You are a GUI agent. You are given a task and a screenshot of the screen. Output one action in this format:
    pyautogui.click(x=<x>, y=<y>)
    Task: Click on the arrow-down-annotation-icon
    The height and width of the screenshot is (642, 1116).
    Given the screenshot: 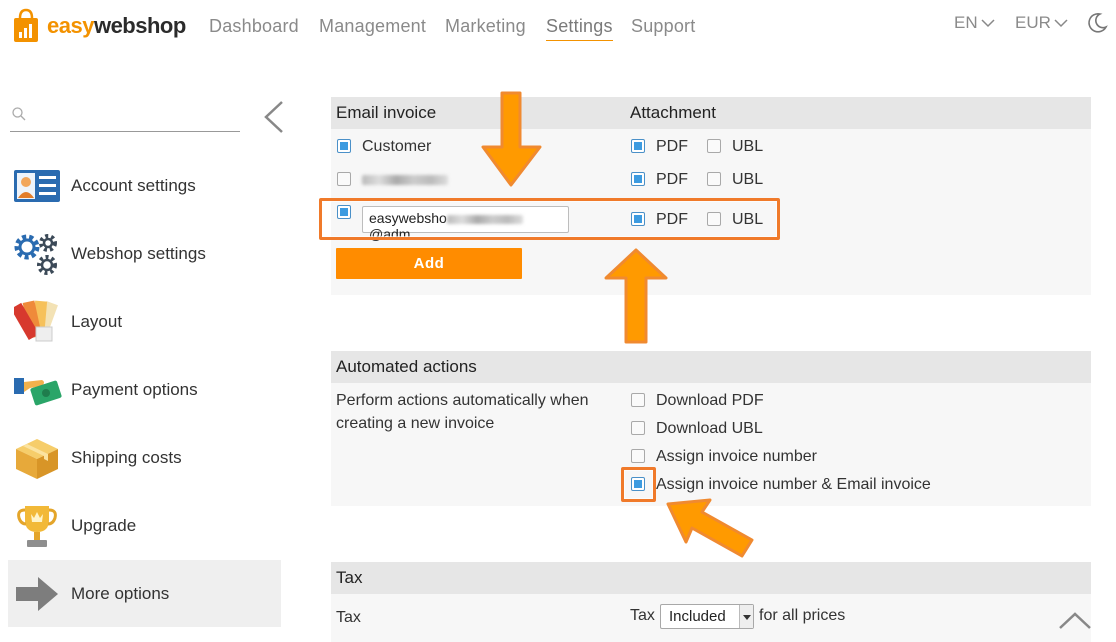 What is the action you would take?
    pyautogui.click(x=511, y=139)
    